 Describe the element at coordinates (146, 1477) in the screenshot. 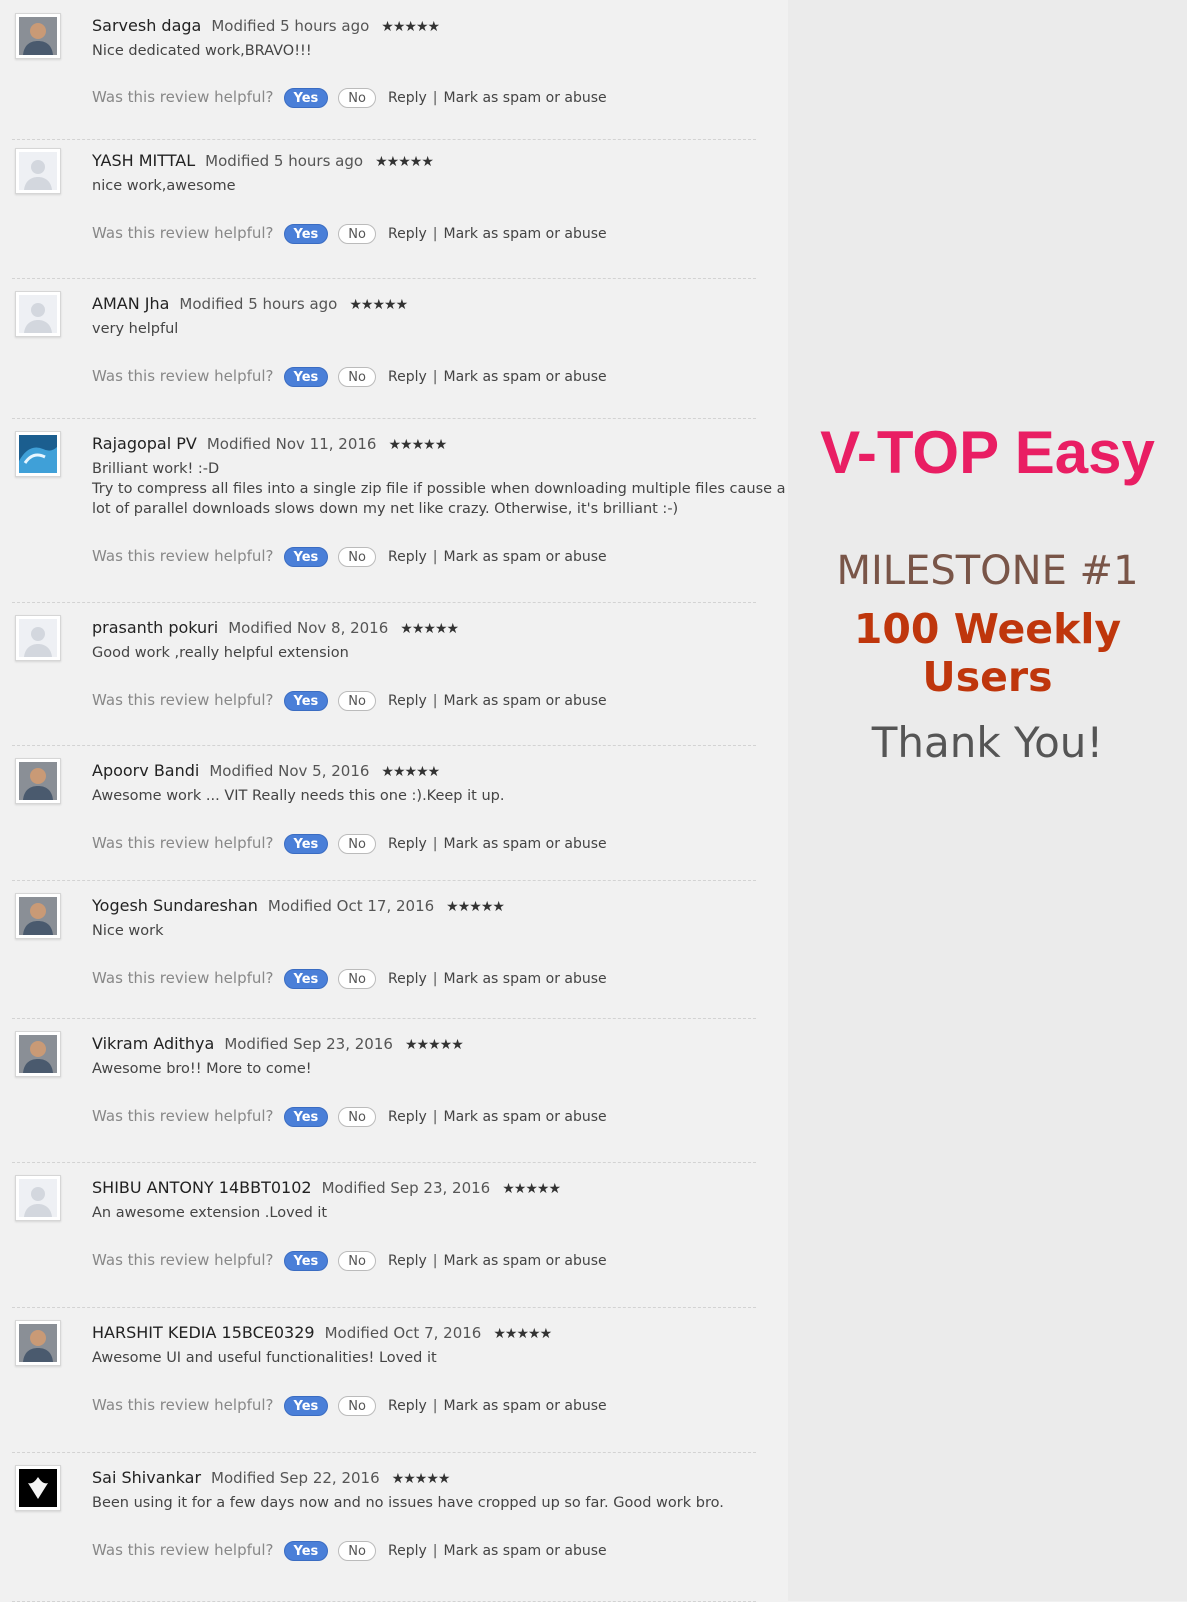

I see `review-author: Sai Shivankar` at that location.